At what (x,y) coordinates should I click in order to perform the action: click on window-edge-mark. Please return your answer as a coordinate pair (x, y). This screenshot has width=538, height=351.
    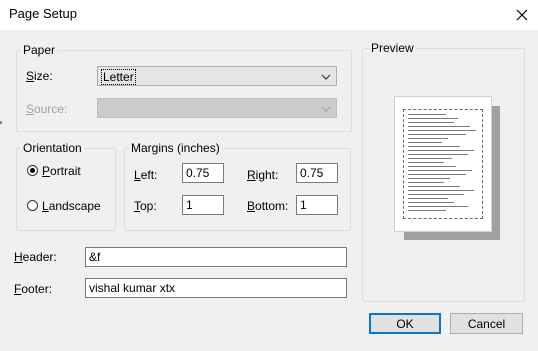
    Looking at the image, I should click on (1, 122).